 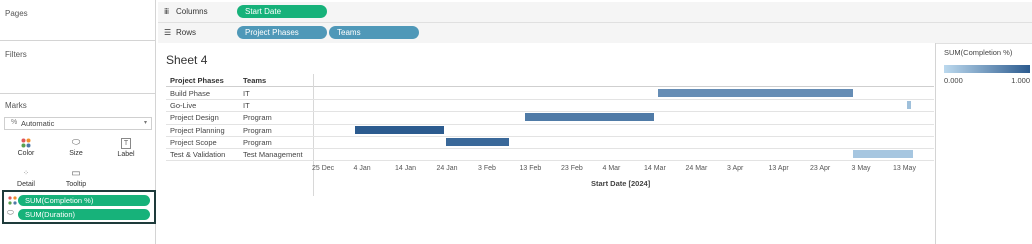 What do you see at coordinates (12, 201) in the screenshot?
I see `color-card-icon` at bounding box center [12, 201].